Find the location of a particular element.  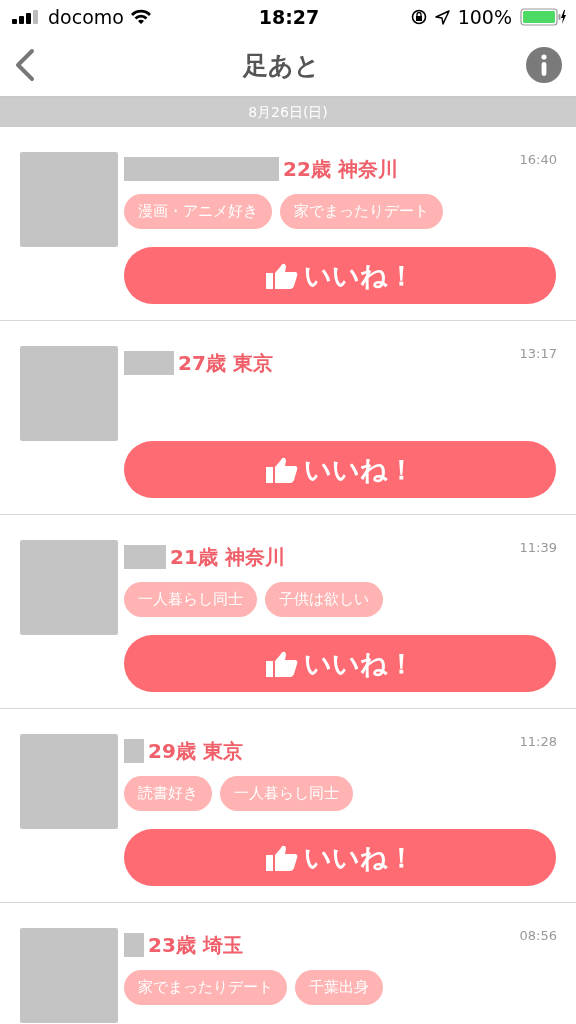

interest-tag: 子供は欲しい is located at coordinates (324, 599).